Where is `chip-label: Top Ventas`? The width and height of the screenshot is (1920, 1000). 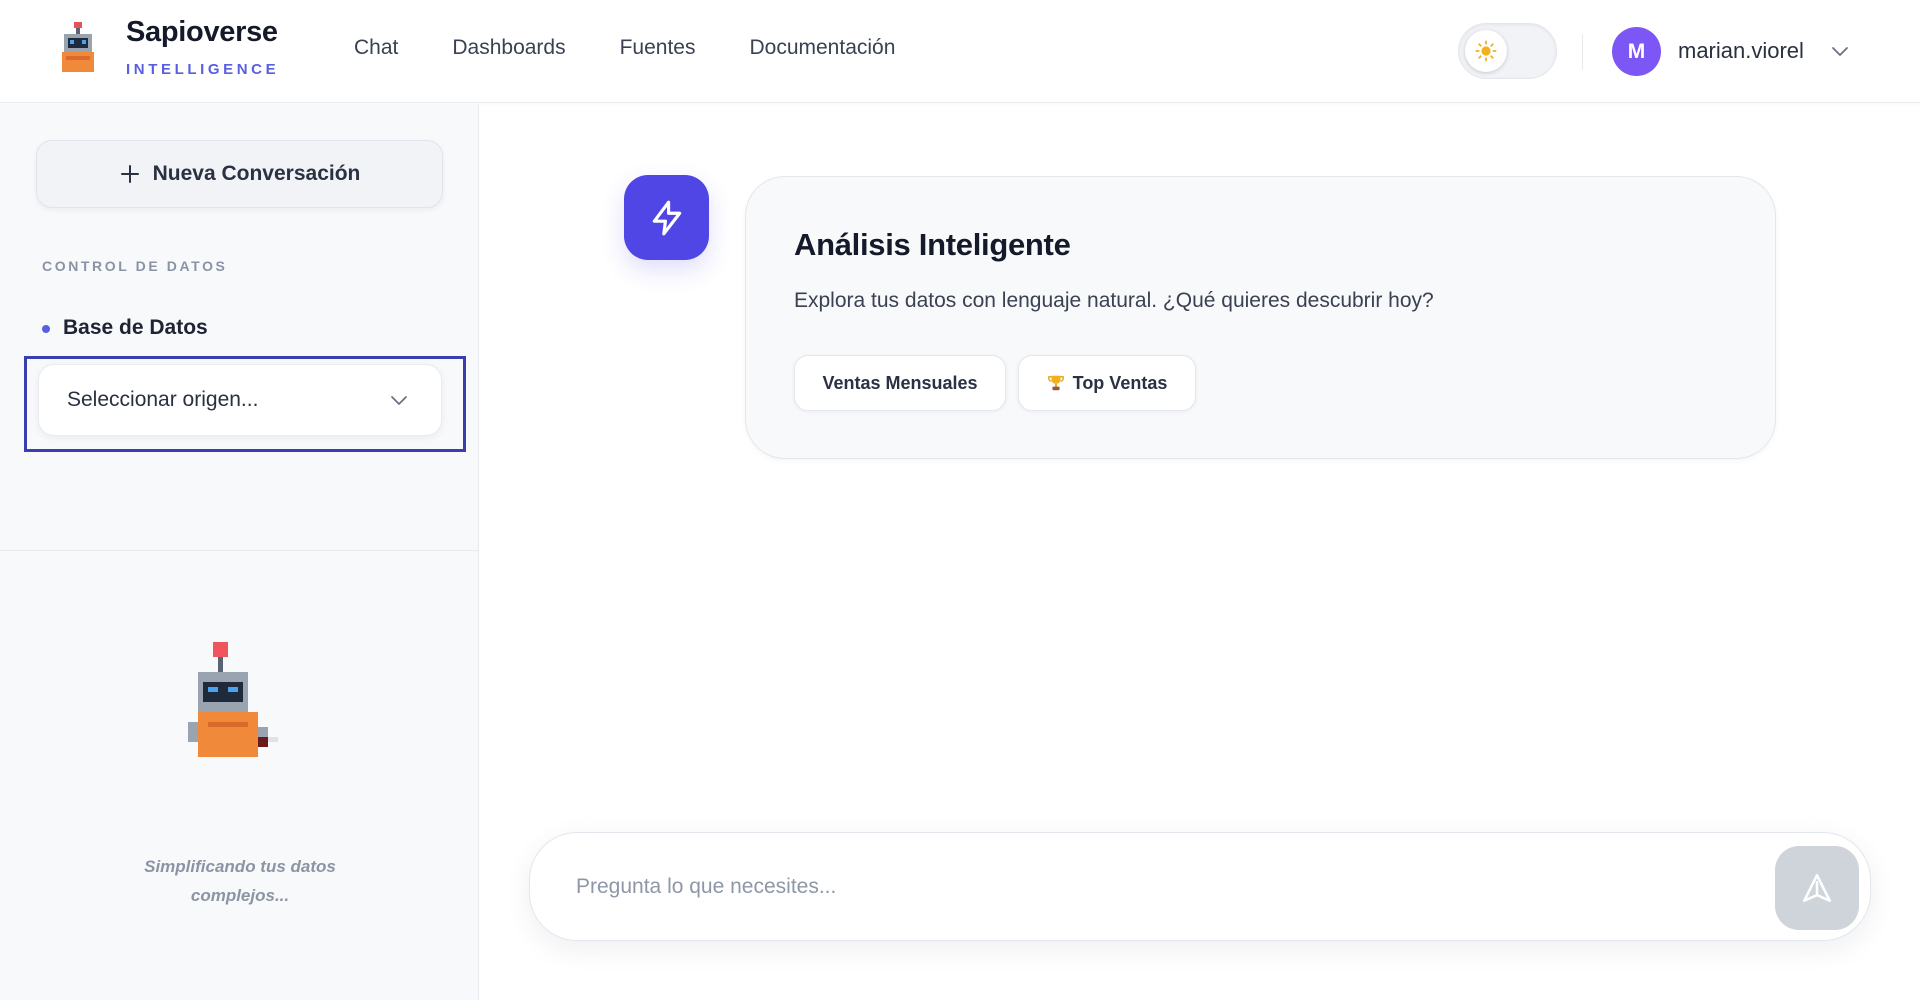
chip-label: Top Ventas is located at coordinates (1120, 382).